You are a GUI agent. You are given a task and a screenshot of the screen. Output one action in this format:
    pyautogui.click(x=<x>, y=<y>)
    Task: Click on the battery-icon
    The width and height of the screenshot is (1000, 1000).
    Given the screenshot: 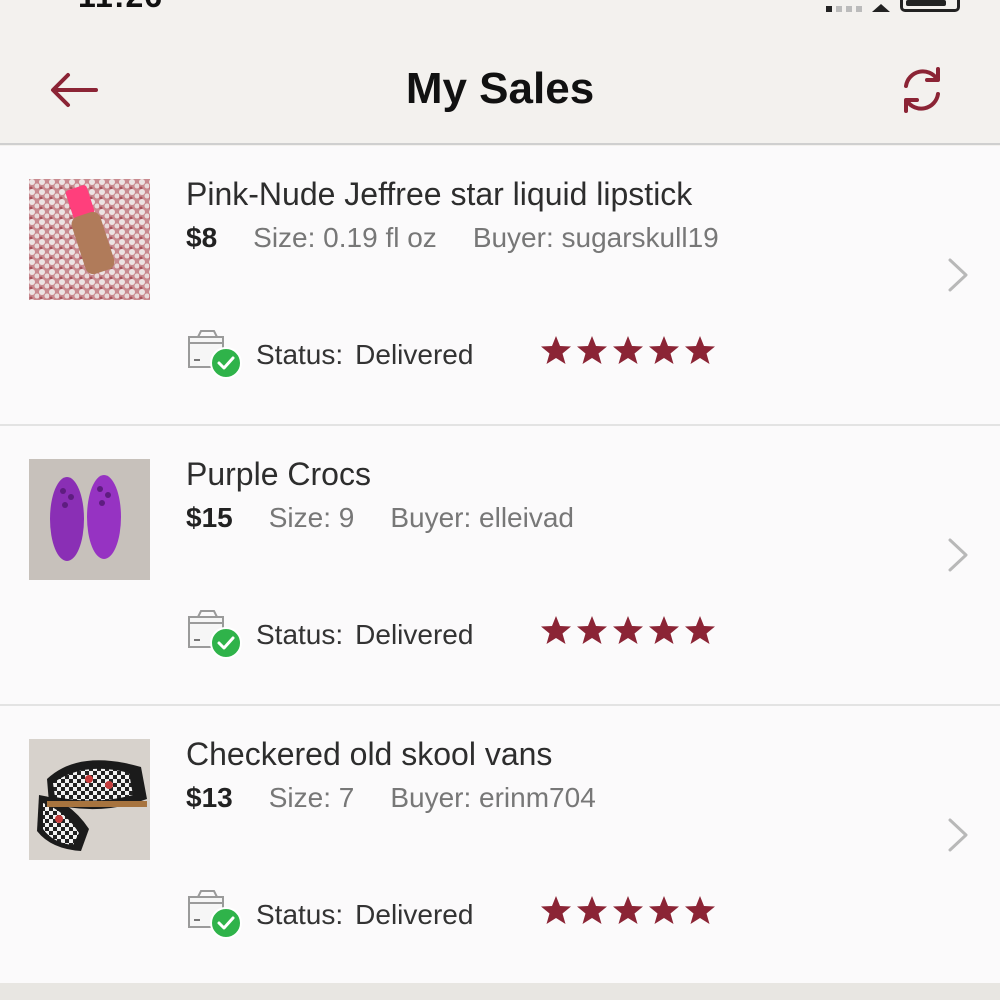 What is the action you would take?
    pyautogui.click(x=930, y=6)
    